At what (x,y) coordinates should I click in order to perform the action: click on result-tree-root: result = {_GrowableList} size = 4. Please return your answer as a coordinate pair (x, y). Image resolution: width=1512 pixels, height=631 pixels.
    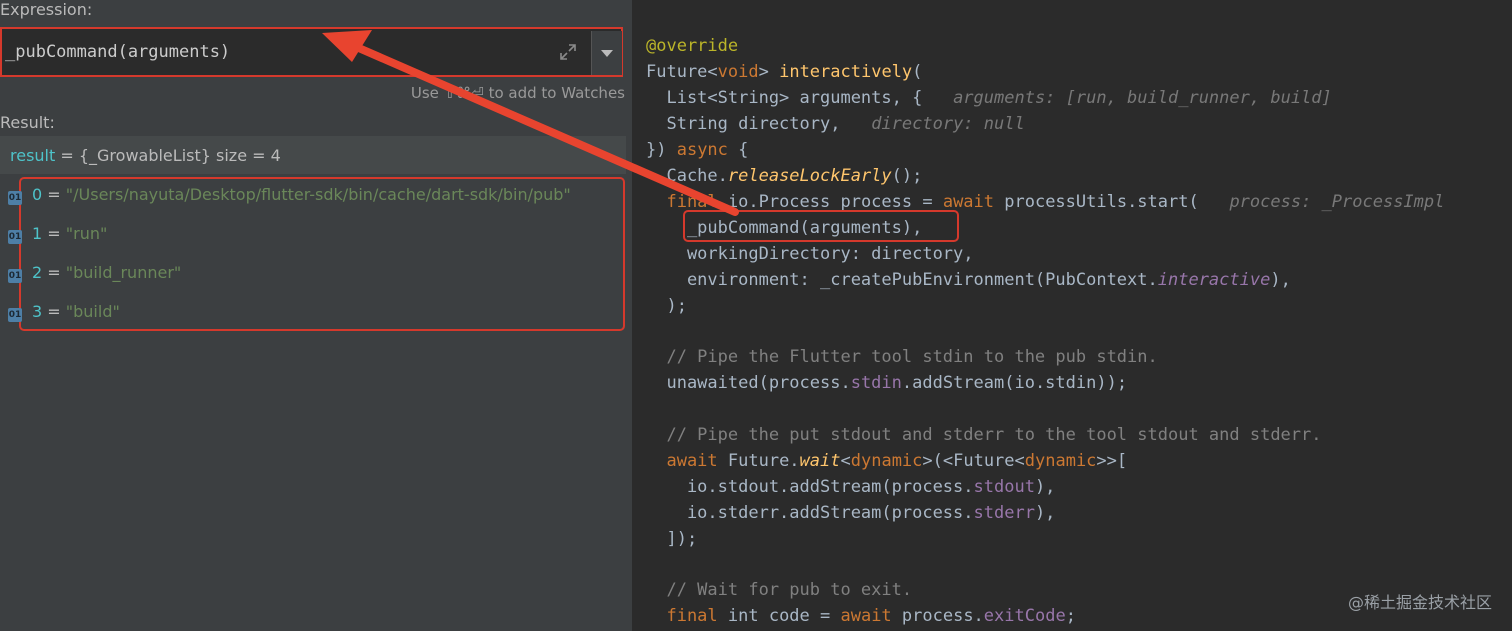
    Looking at the image, I should click on (313, 155).